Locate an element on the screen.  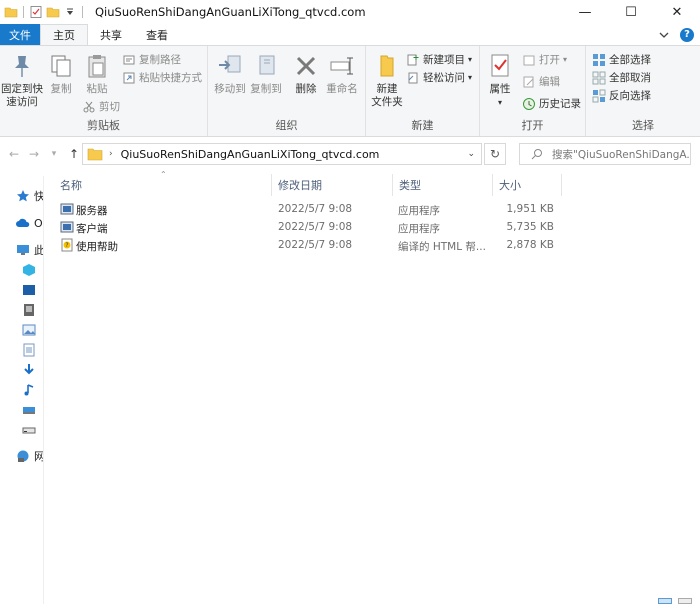
up-arrow-icon: ↑ is located at coordinates (74, 154).